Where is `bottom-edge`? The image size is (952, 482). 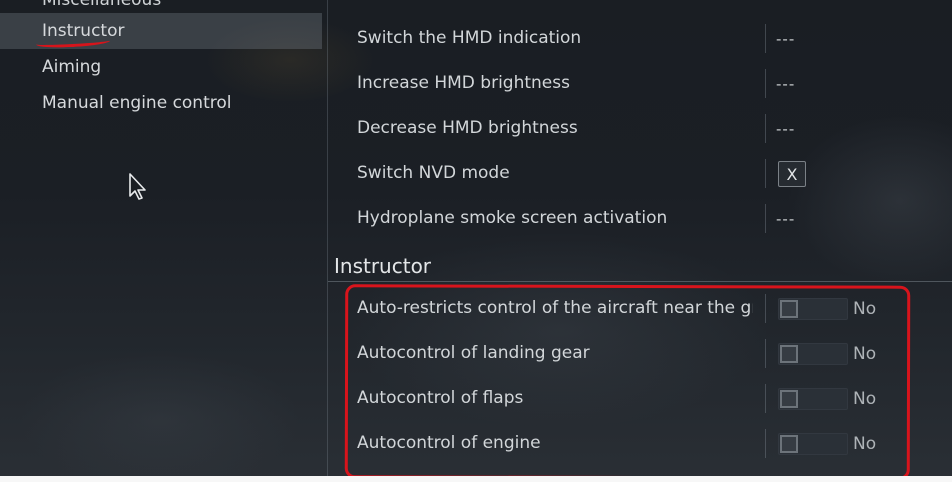 bottom-edge is located at coordinates (476, 479).